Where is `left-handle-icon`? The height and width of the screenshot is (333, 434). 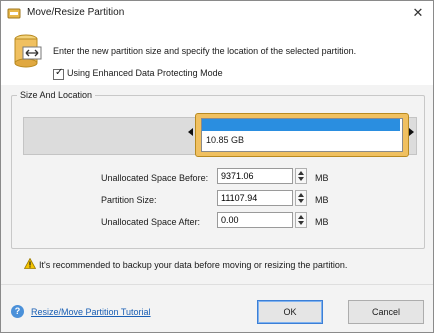
left-handle-icon is located at coordinates (190, 132).